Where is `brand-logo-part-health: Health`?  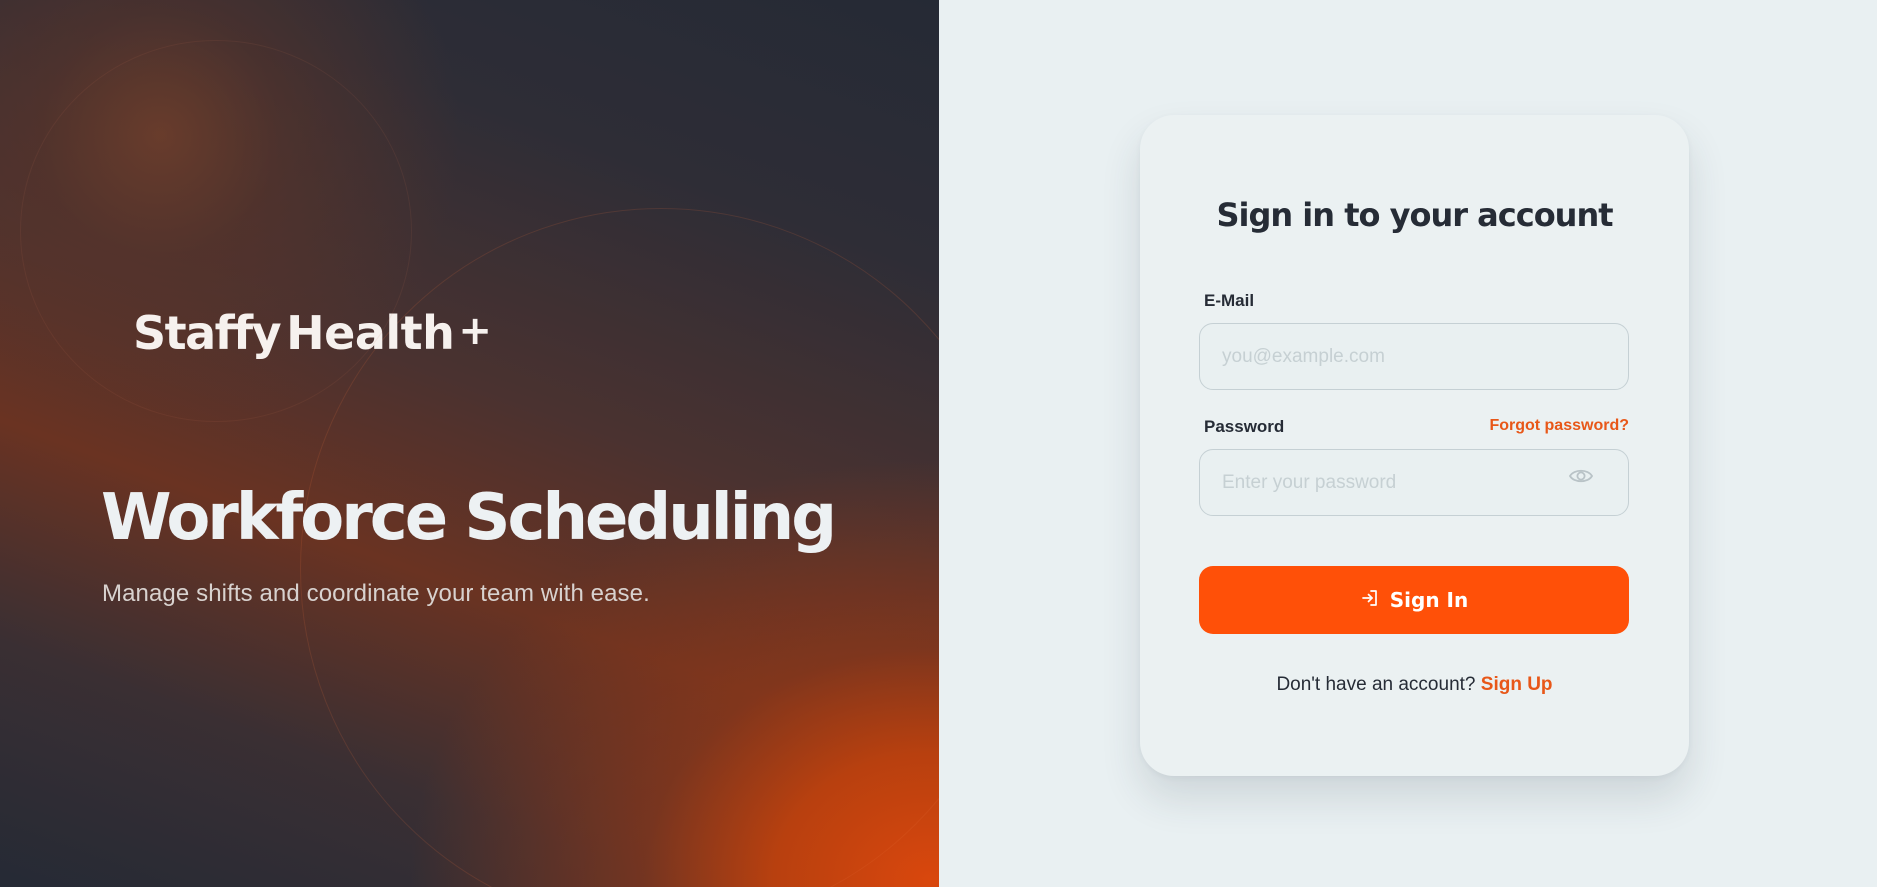
brand-logo-part-health: Health is located at coordinates (370, 333).